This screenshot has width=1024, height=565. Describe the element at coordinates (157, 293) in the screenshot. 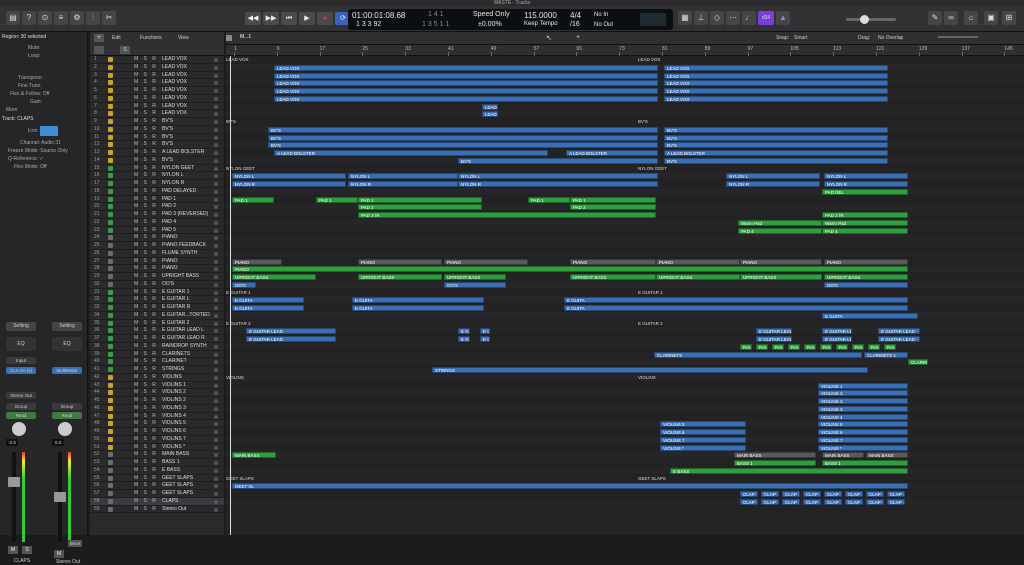

I see `track-row: 31 M S R E GUITAR 1` at that location.